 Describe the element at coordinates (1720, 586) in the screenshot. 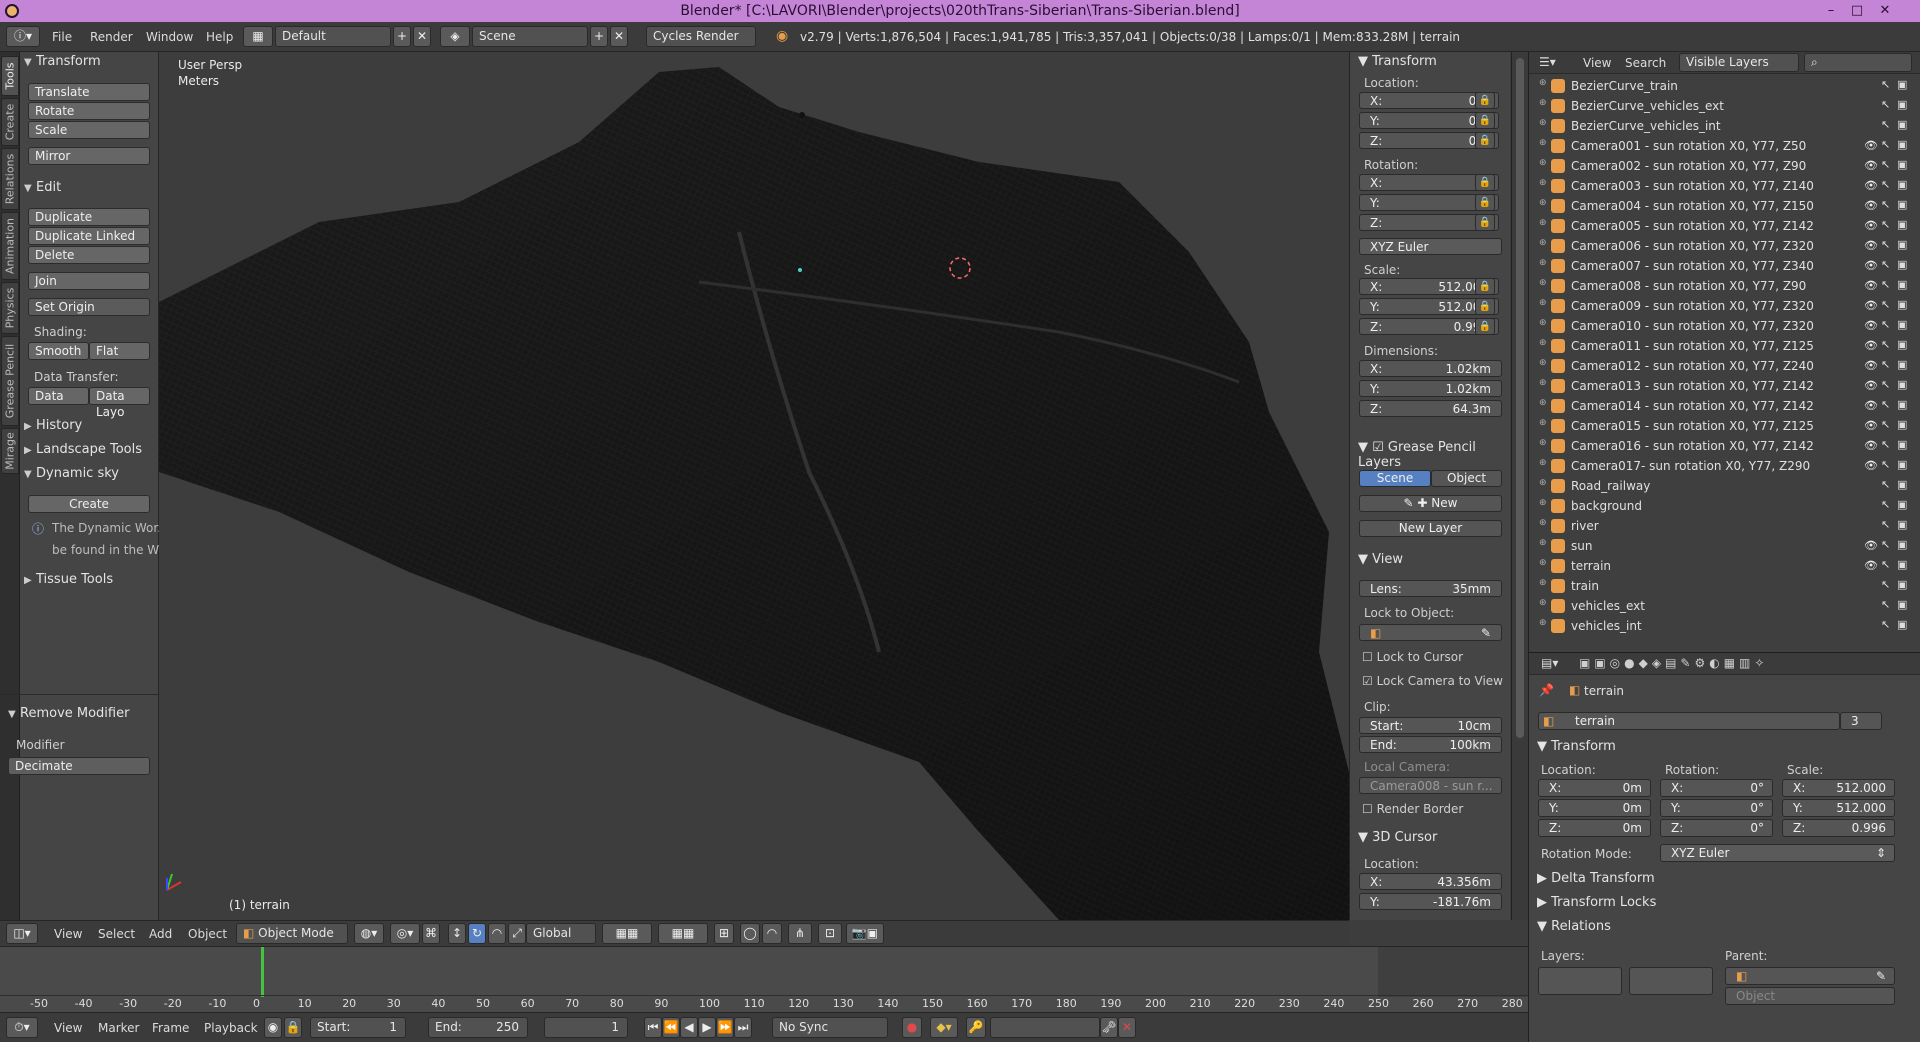

I see `outliner-row: ⊕ train ↖ ▣` at that location.